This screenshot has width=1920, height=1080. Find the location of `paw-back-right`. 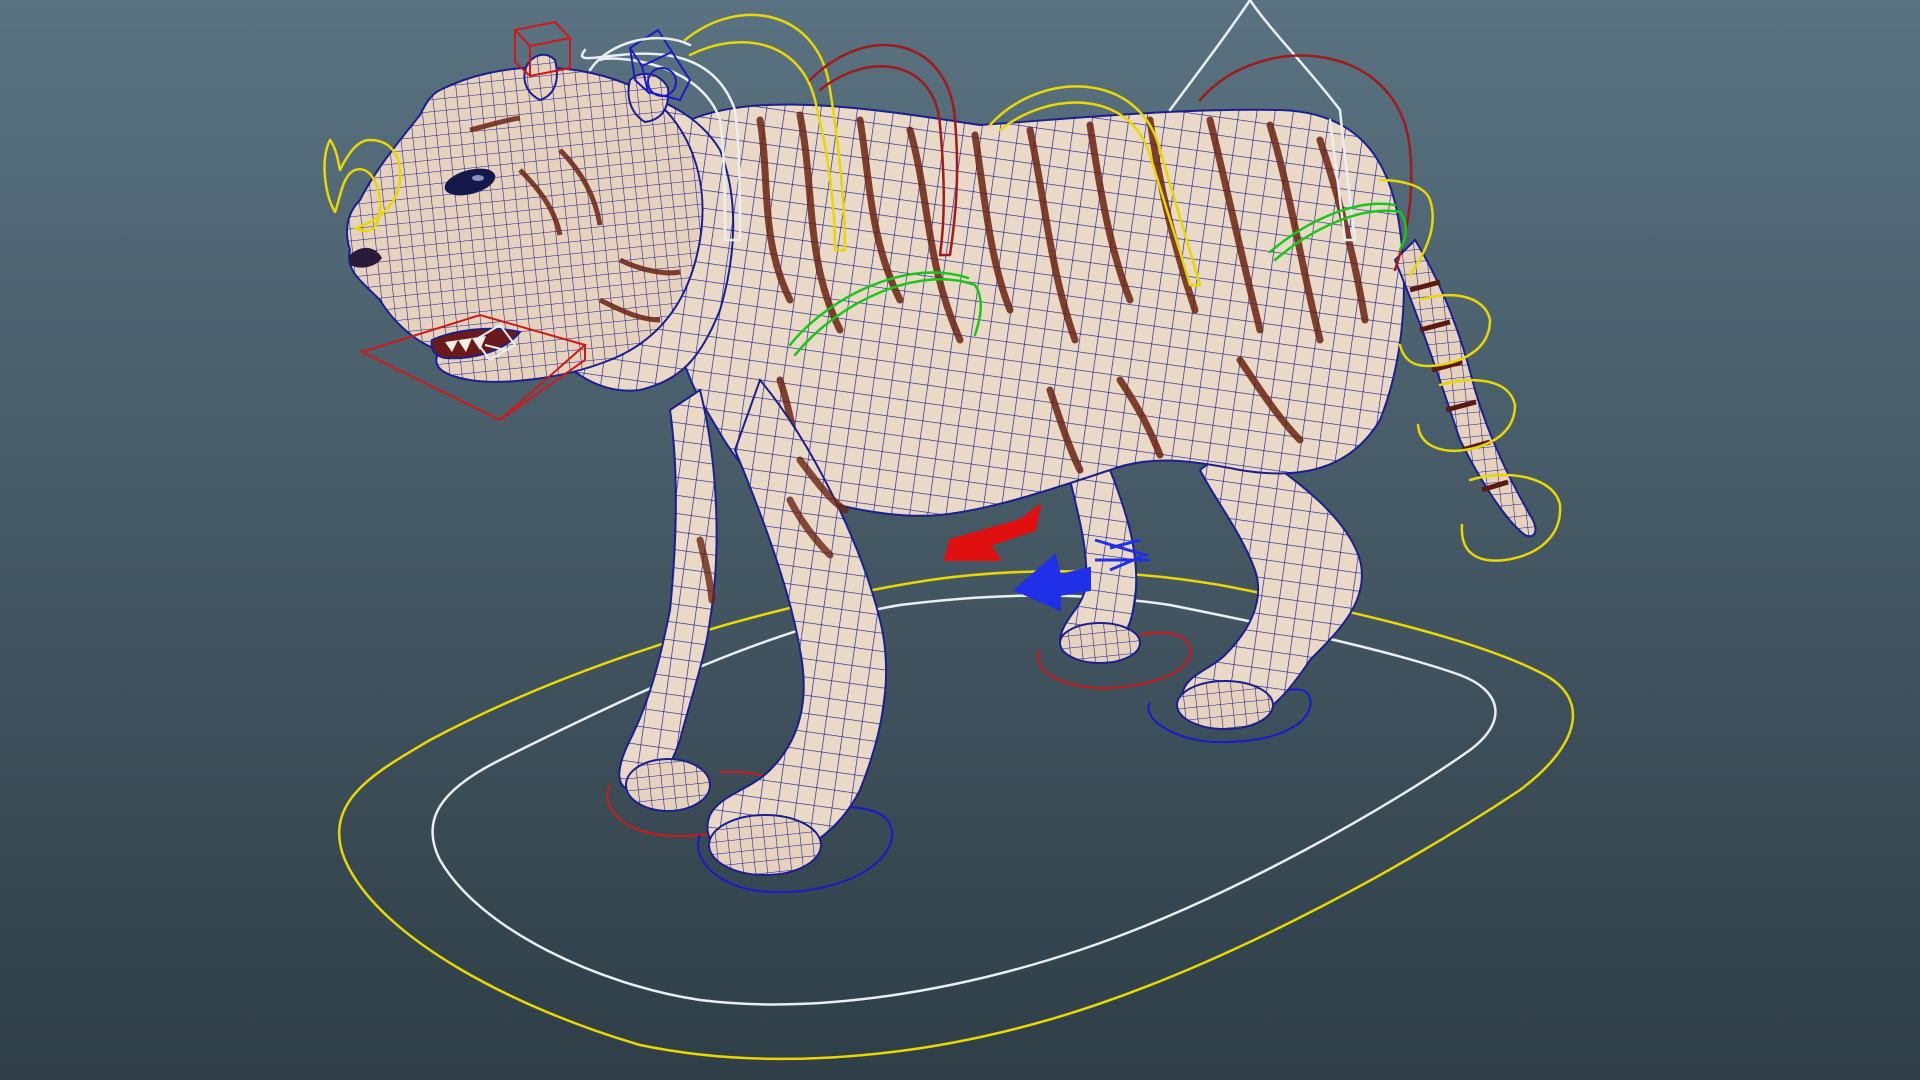

paw-back-right is located at coordinates (1225, 705).